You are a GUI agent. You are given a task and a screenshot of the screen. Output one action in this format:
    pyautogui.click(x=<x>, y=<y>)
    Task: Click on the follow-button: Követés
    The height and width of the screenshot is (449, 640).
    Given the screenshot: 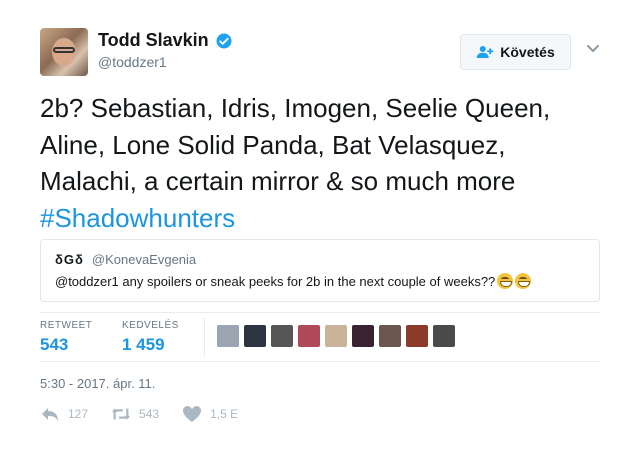 What is the action you would take?
    pyautogui.click(x=515, y=52)
    